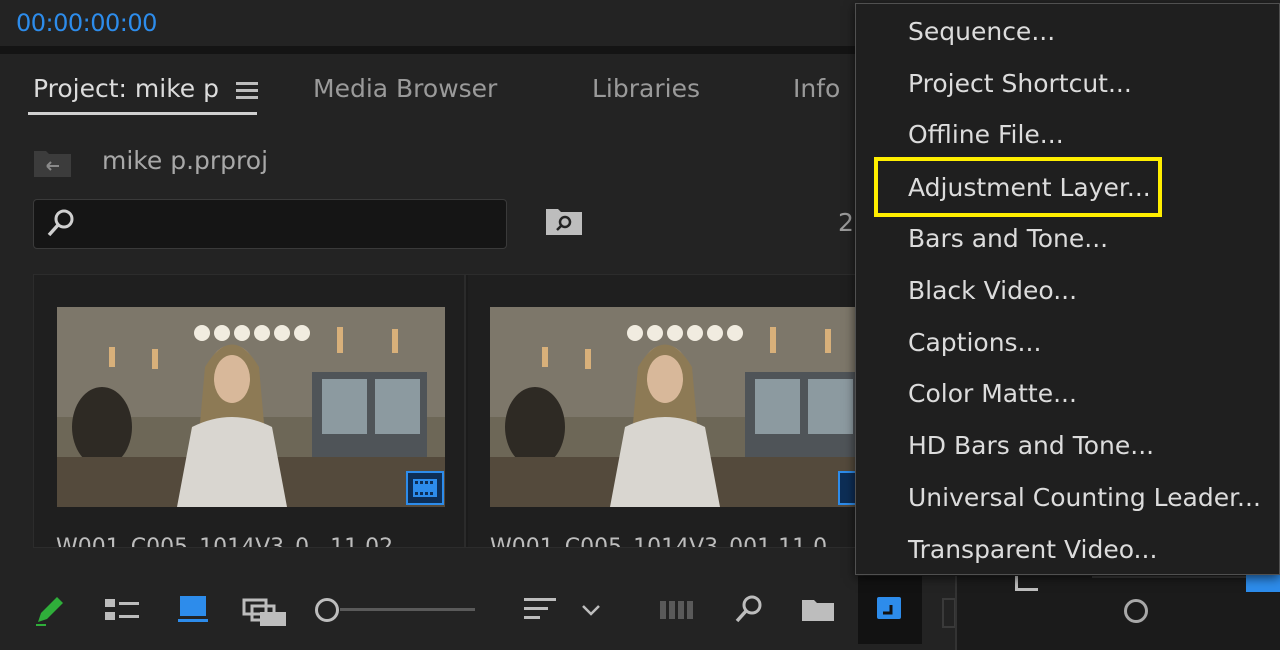 The image size is (1280, 650). Describe the element at coordinates (225, 541) in the screenshot. I see `clip-name: W001_C005_1014V3_0...11.02` at that location.